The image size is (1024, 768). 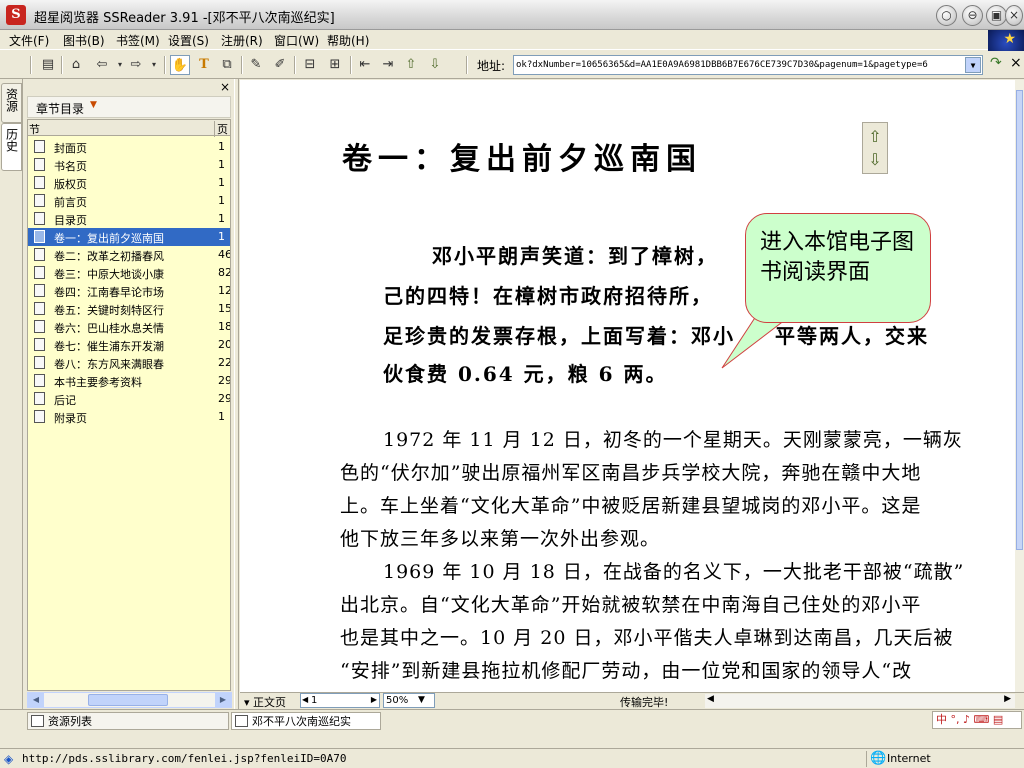 I want to click on toc-row-page: 1, so click(x=221, y=416).